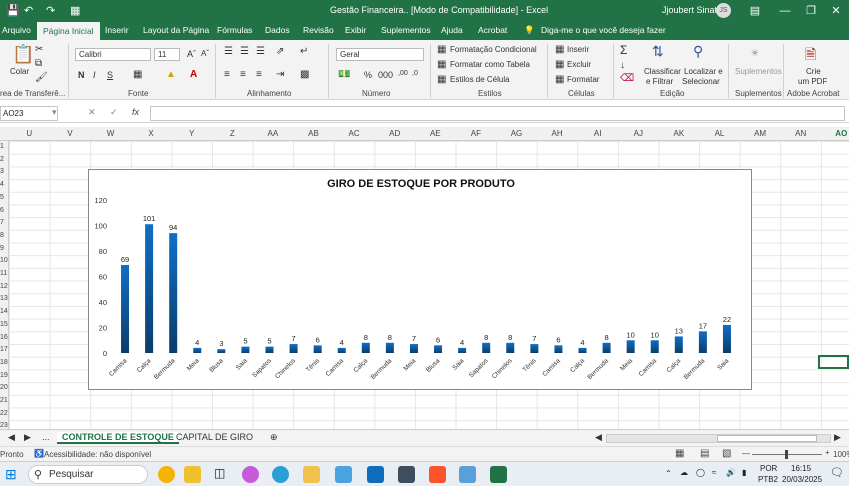 The image size is (849, 486). I want to click on italic-icon: I, so click(94, 75).